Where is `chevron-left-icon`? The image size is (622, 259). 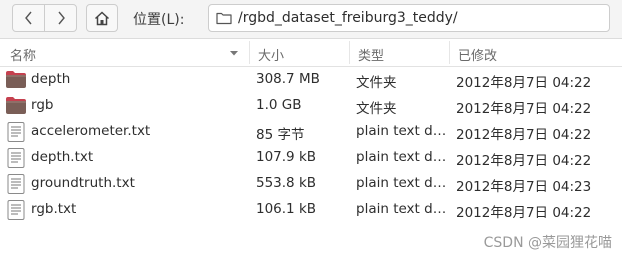 chevron-left-icon is located at coordinates (28, 18).